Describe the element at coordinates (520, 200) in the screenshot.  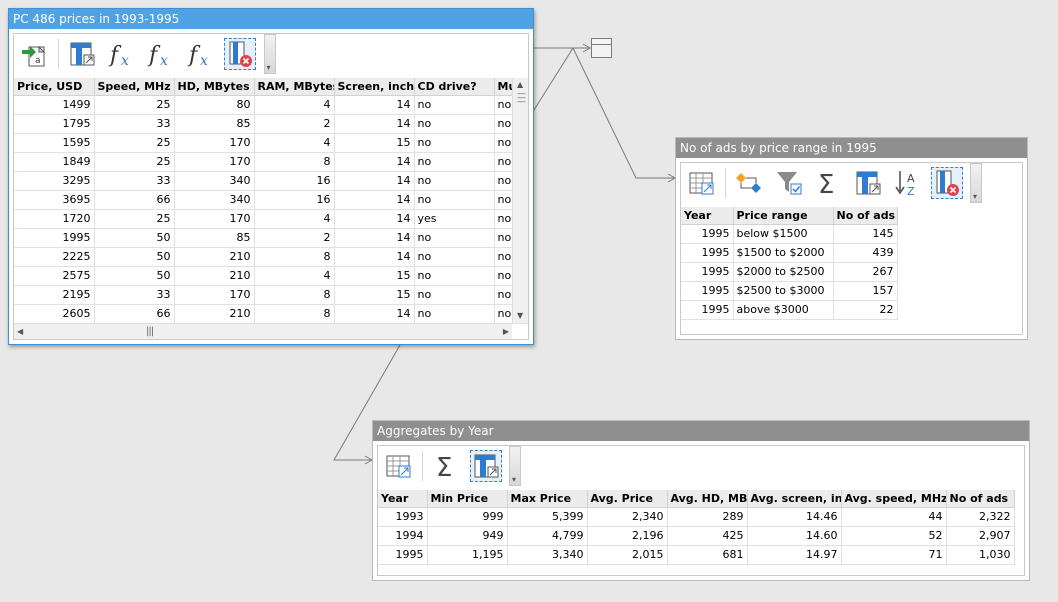
I see `vertical-scrollbar: ▲ — — — ▼` at that location.